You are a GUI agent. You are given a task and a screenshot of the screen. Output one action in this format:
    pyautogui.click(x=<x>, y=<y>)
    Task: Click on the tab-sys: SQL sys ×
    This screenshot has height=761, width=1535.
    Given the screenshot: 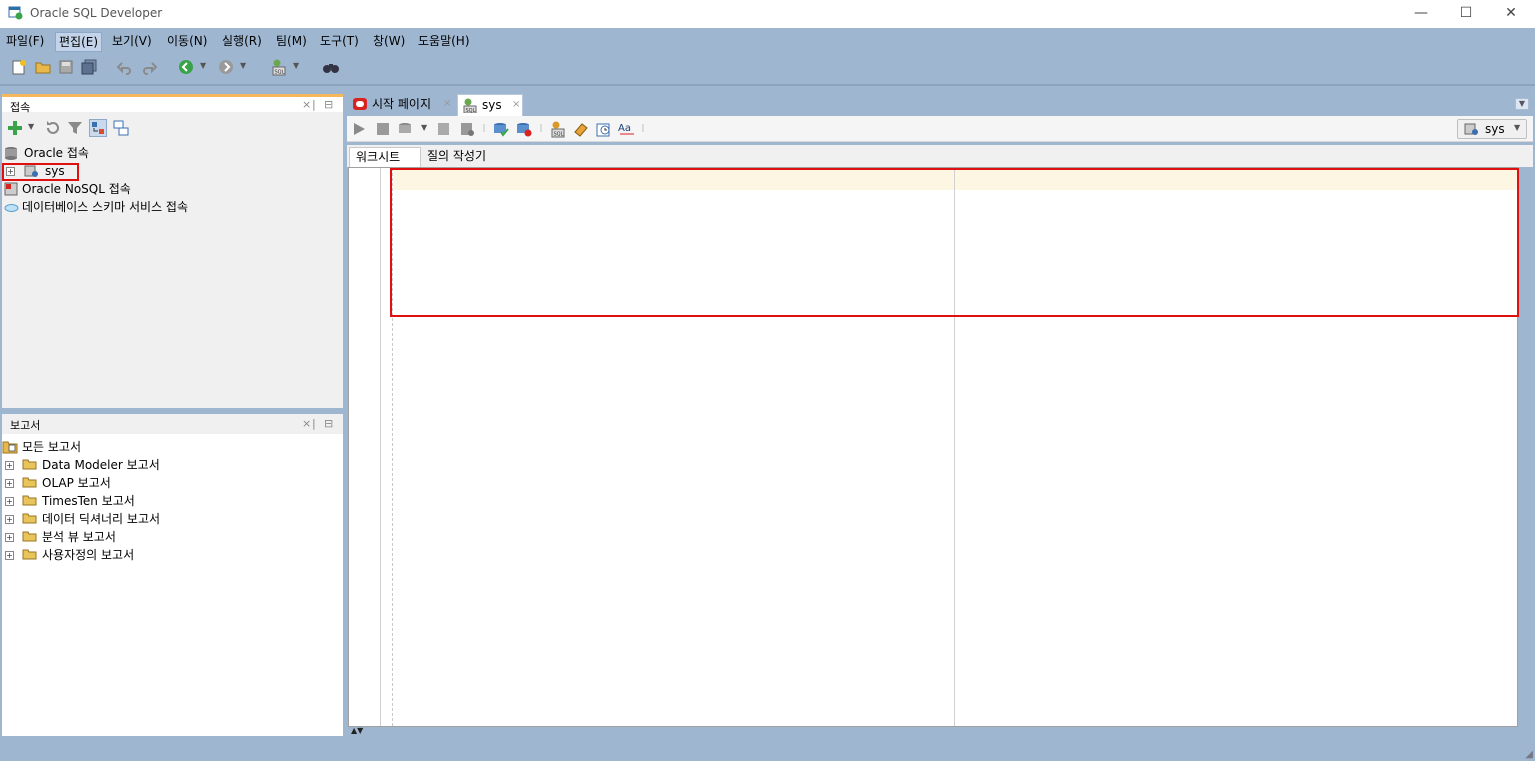 What is the action you would take?
    pyautogui.click(x=490, y=105)
    